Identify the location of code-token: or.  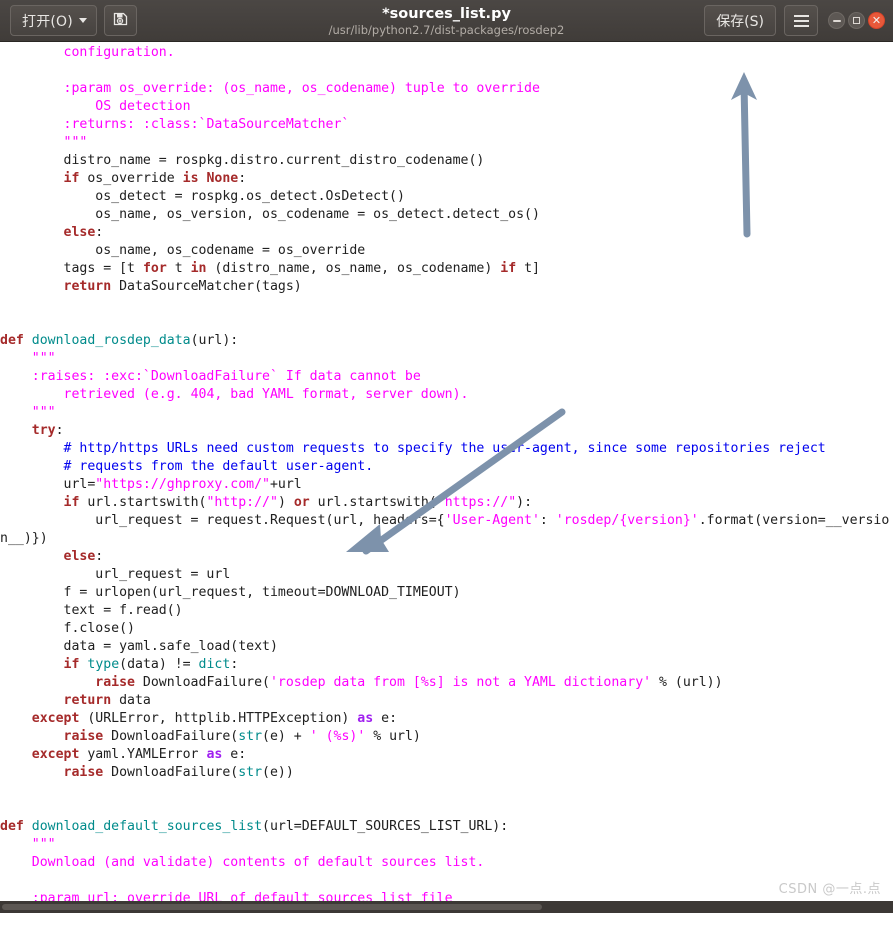
(301, 502).